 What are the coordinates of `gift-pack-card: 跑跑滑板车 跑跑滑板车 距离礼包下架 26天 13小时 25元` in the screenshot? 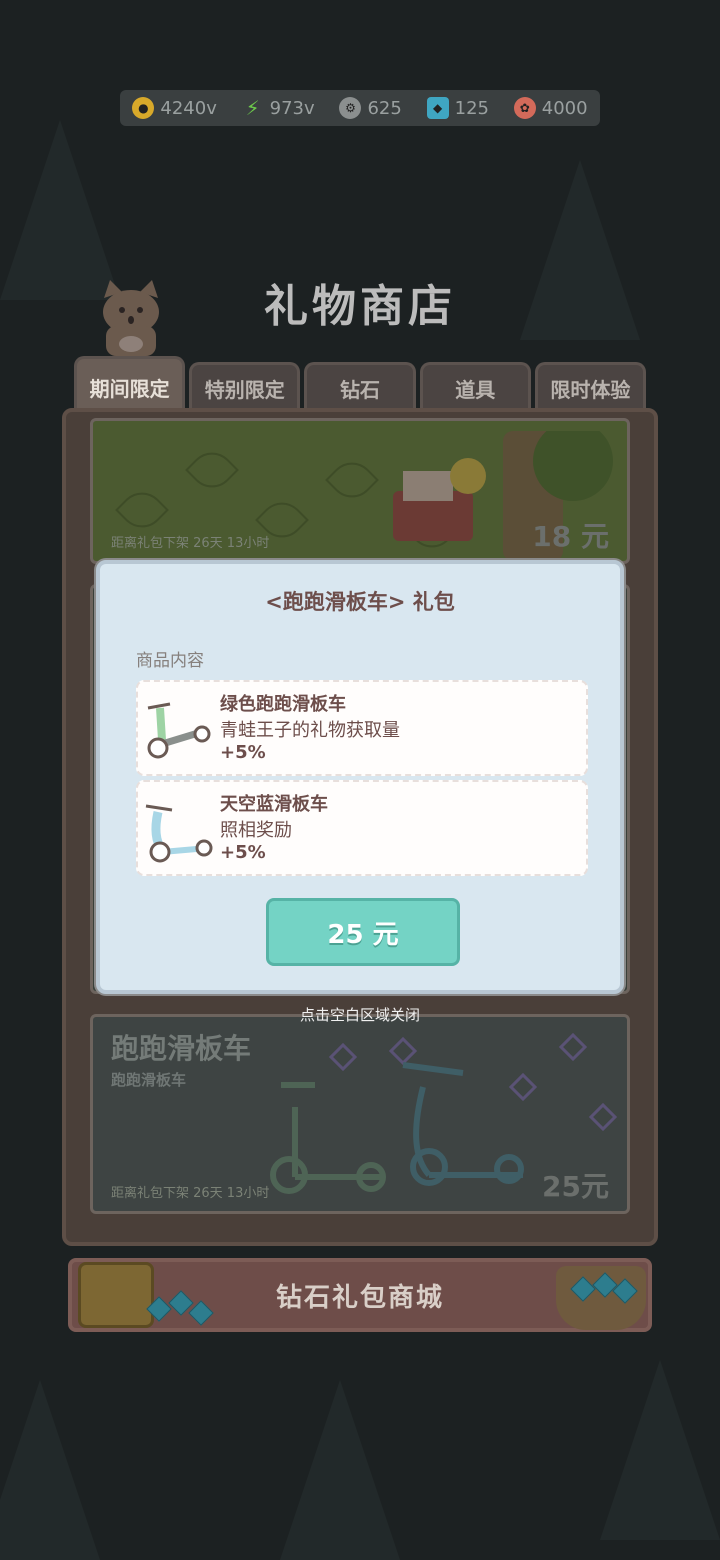 It's located at (360, 1114).